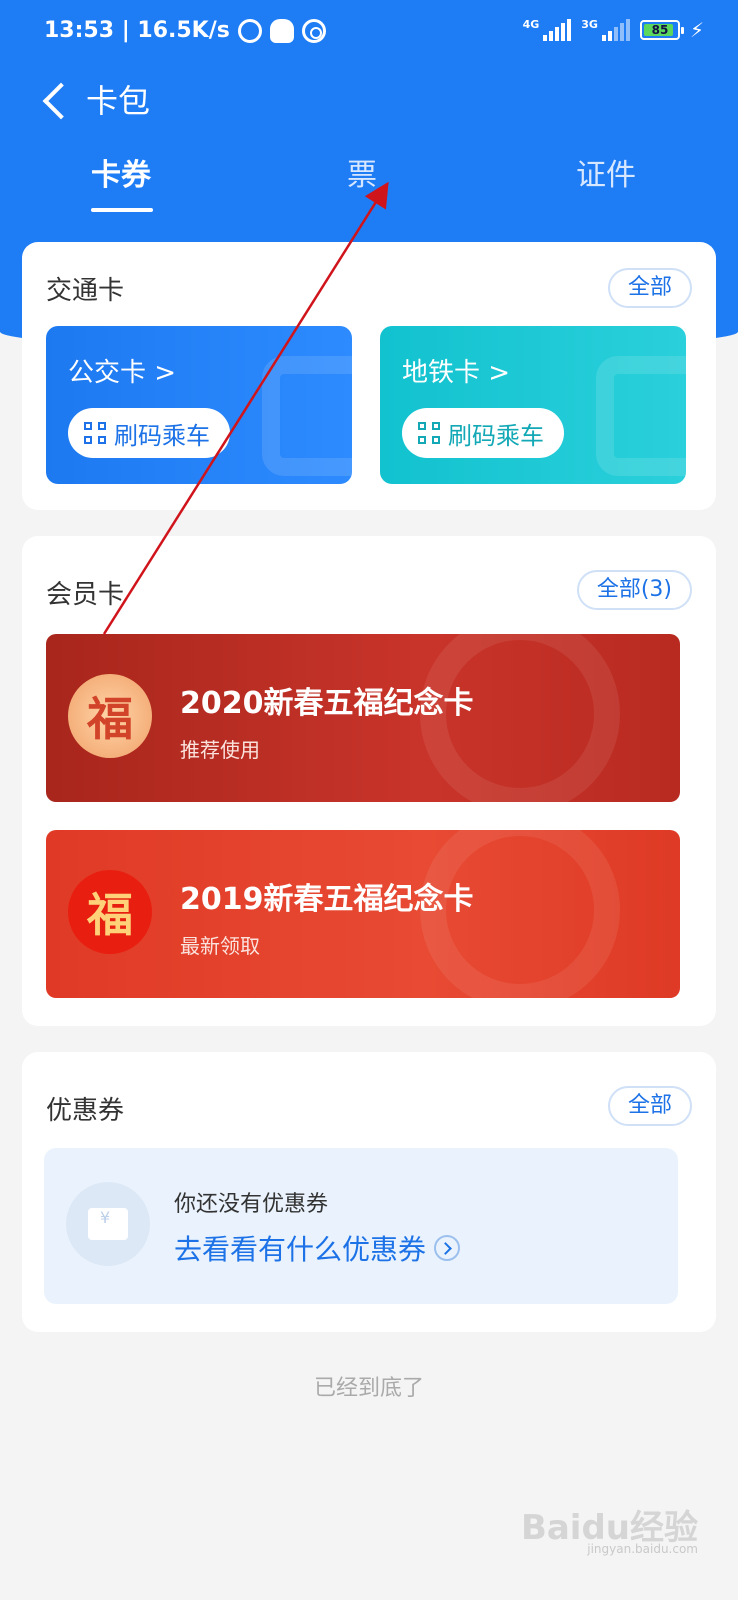  Describe the element at coordinates (249, 30) in the screenshot. I see `alarm-icon` at that location.